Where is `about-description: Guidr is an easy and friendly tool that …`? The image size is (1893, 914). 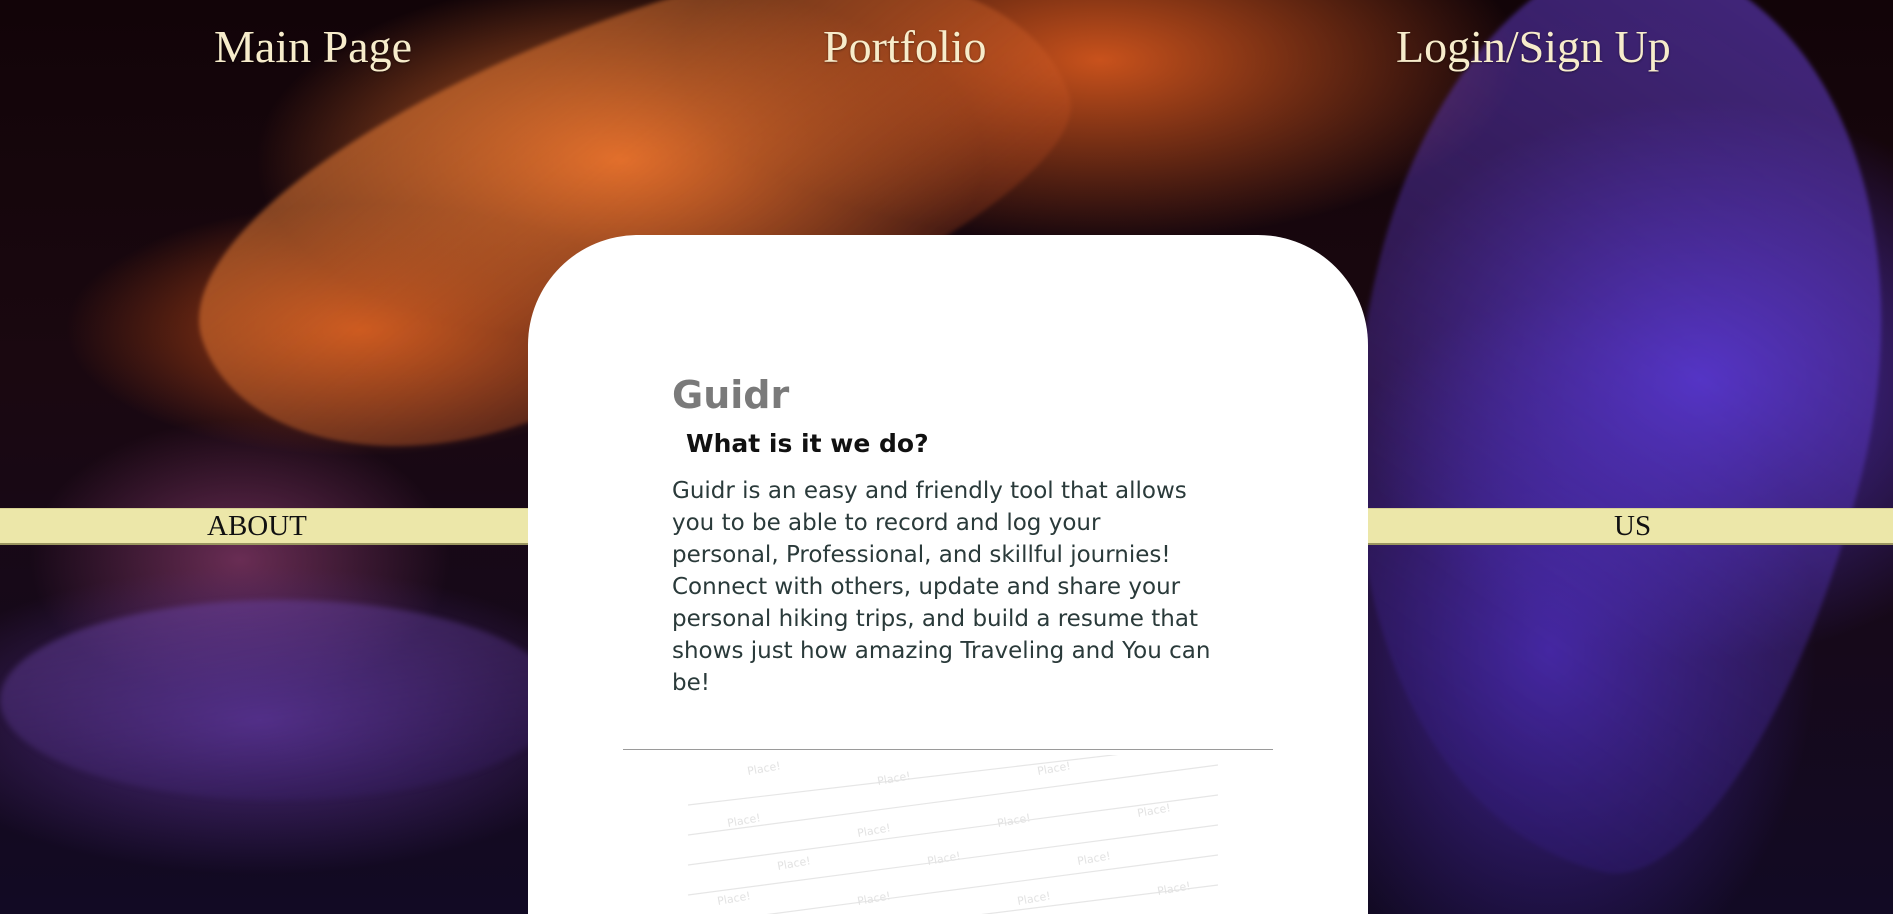 about-description: Guidr is an easy and friendly tool that … is located at coordinates (941, 587).